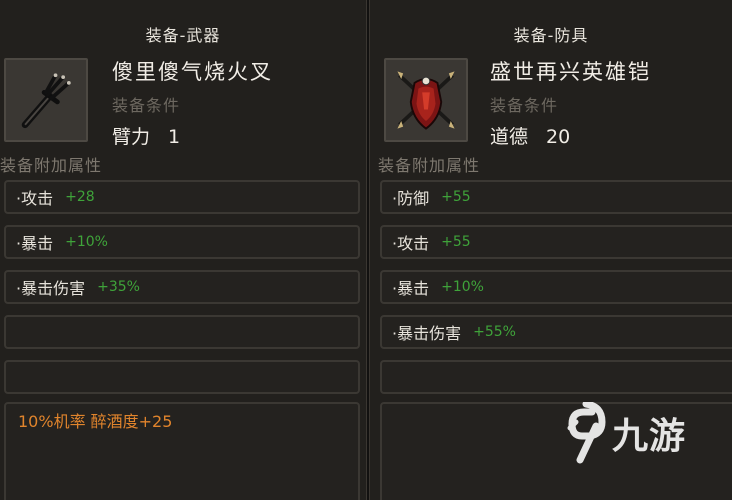 The height and width of the screenshot is (500, 732). Describe the element at coordinates (182, 451) in the screenshot. I see `special-effect-box: 10%机率 醉酒度+25` at that location.